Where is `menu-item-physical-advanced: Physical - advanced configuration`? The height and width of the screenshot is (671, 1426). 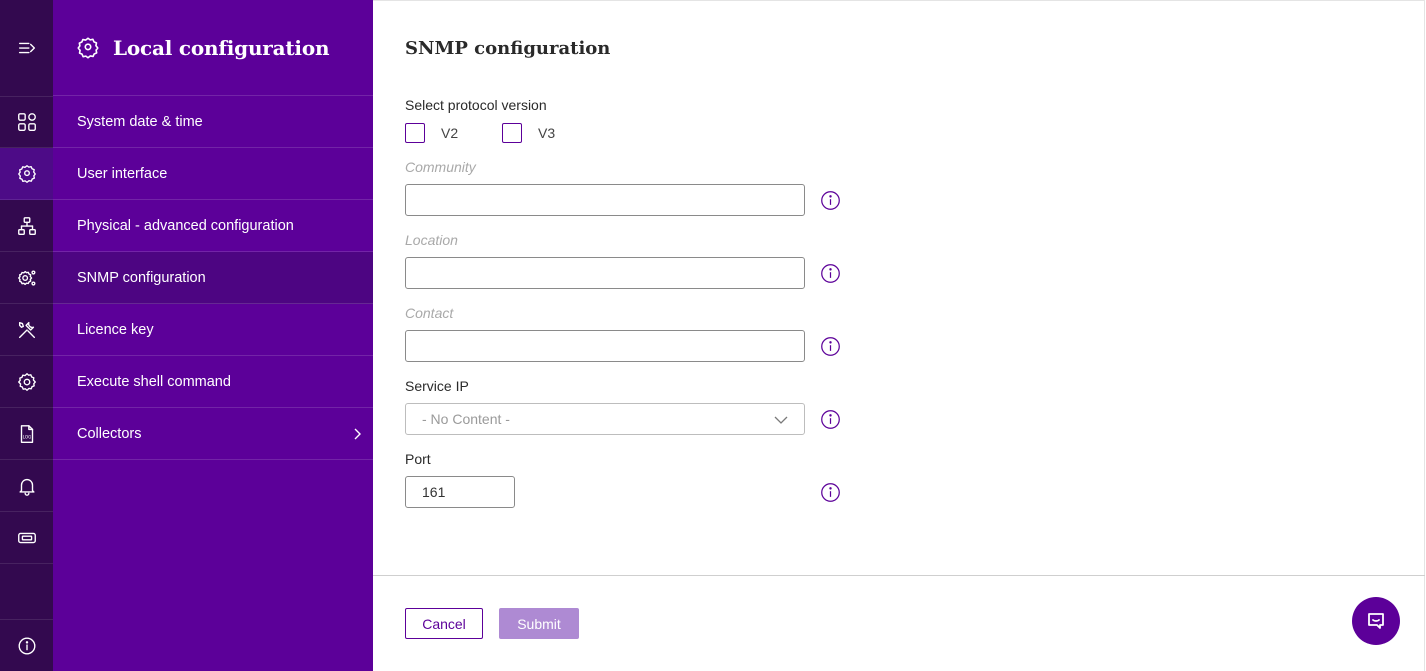 menu-item-physical-advanced: Physical - advanced configuration is located at coordinates (213, 226).